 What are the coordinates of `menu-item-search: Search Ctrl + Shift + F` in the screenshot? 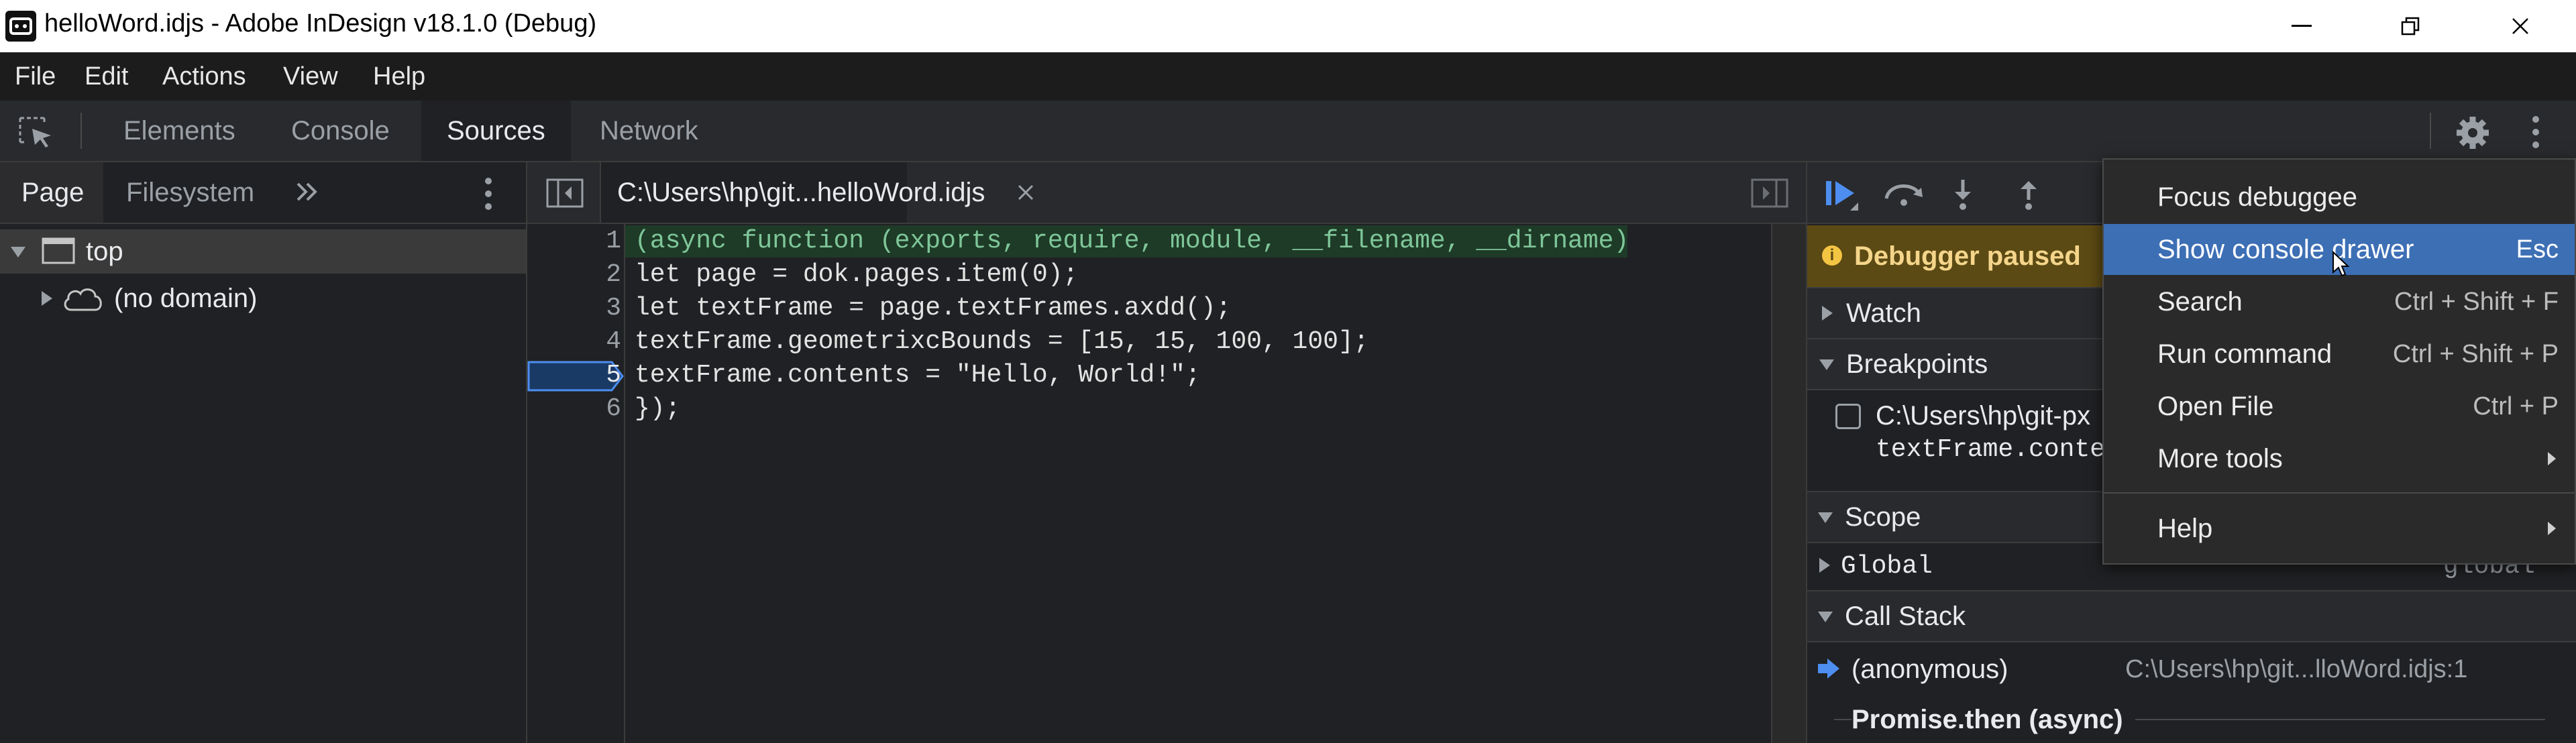 It's located at (2339, 301).